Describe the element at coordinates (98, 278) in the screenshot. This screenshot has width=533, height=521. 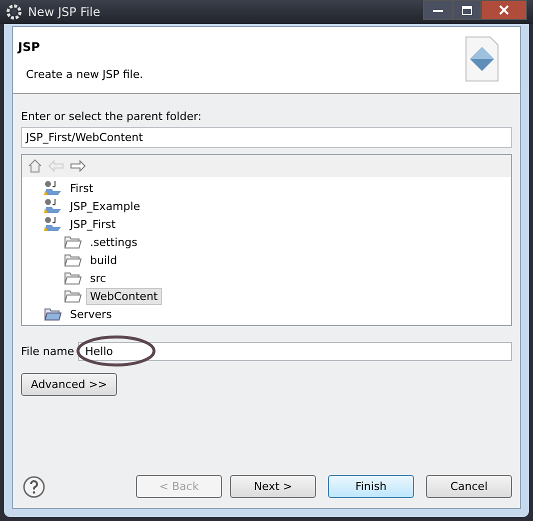
I see `tree-item: src` at that location.